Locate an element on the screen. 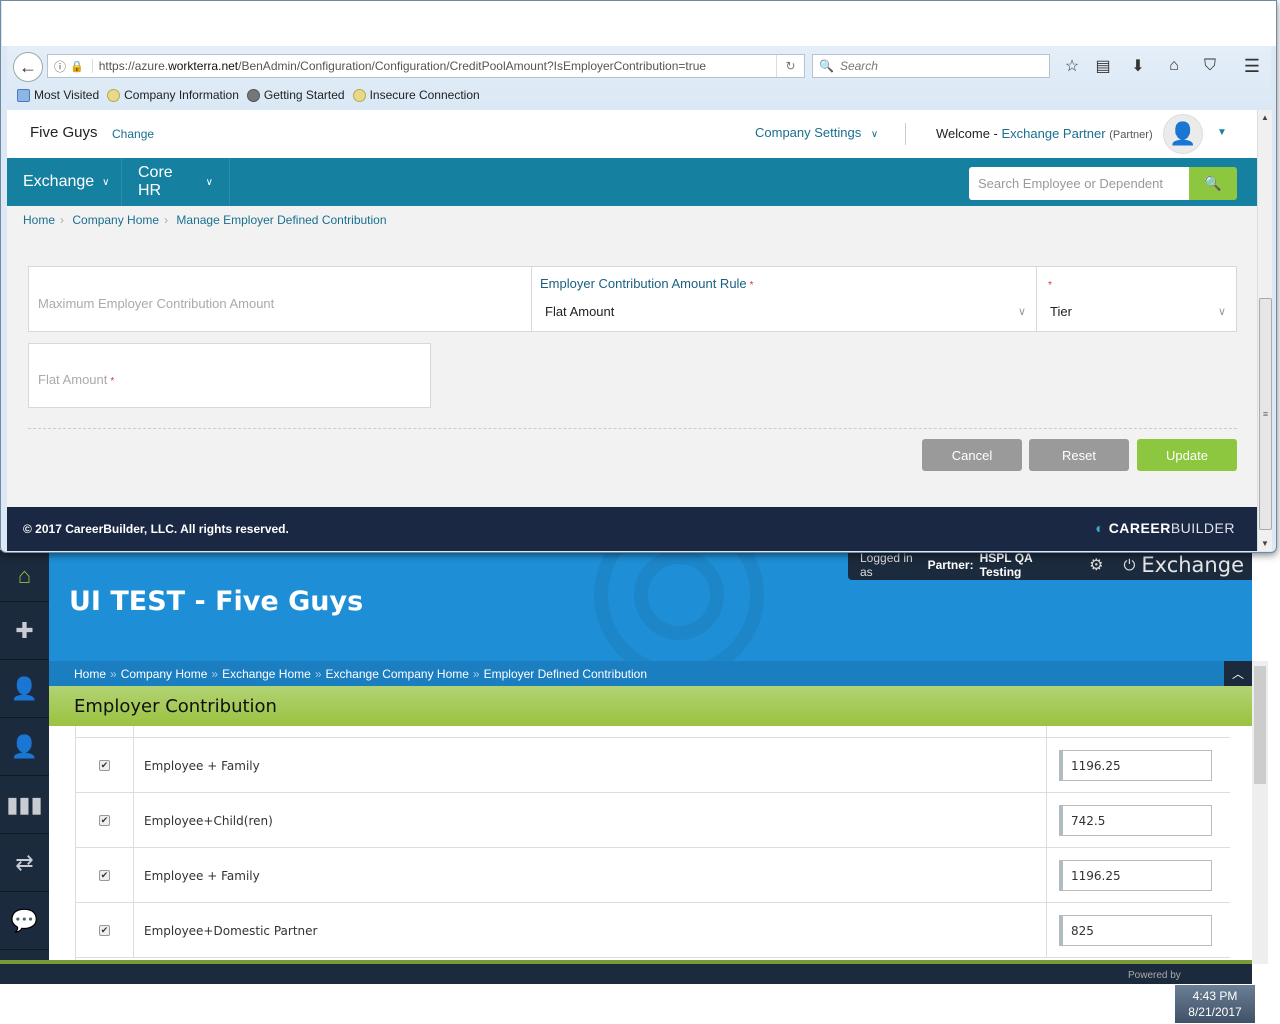  sidebar-favorite-users: 👤 is located at coordinates (24, 689).